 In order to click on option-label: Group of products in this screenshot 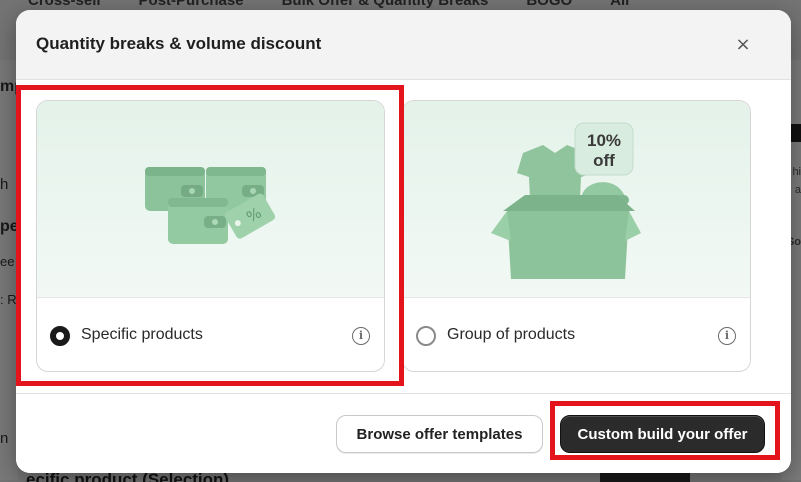, I will do `click(511, 334)`.